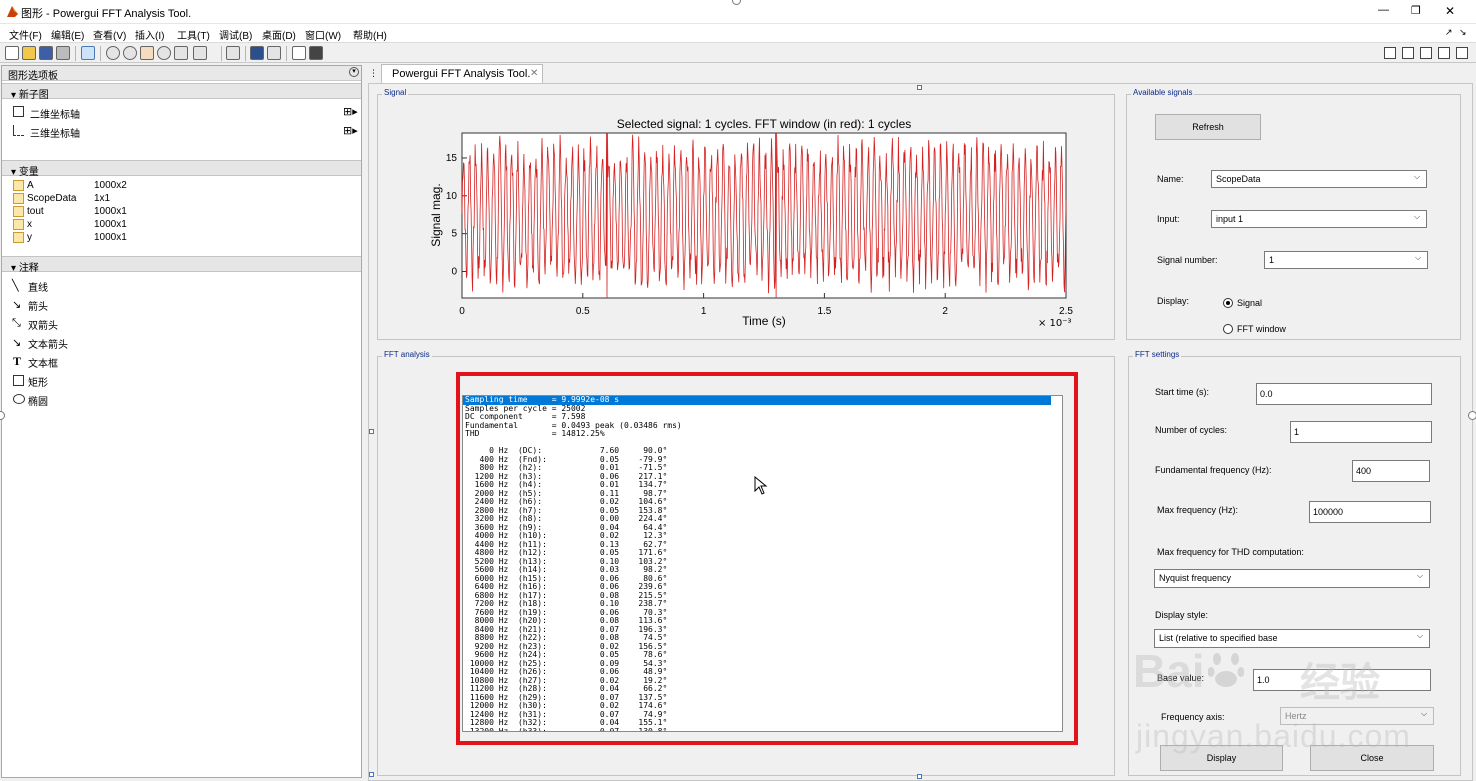 The image size is (1476, 781). I want to click on start-time-input: 0.0, so click(1344, 394).